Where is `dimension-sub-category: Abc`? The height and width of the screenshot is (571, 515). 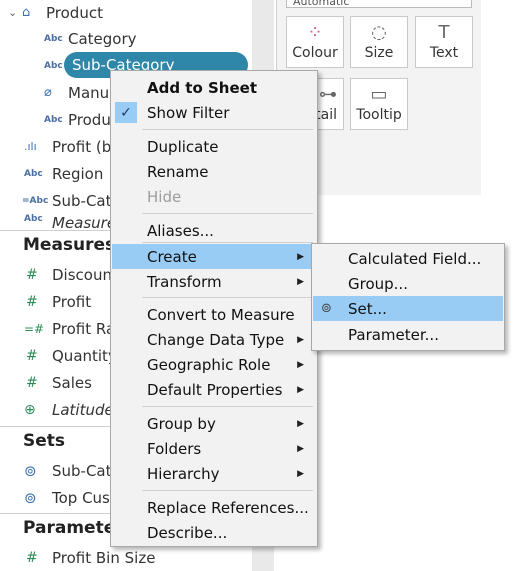 dimension-sub-category: Abc is located at coordinates (34, 65).